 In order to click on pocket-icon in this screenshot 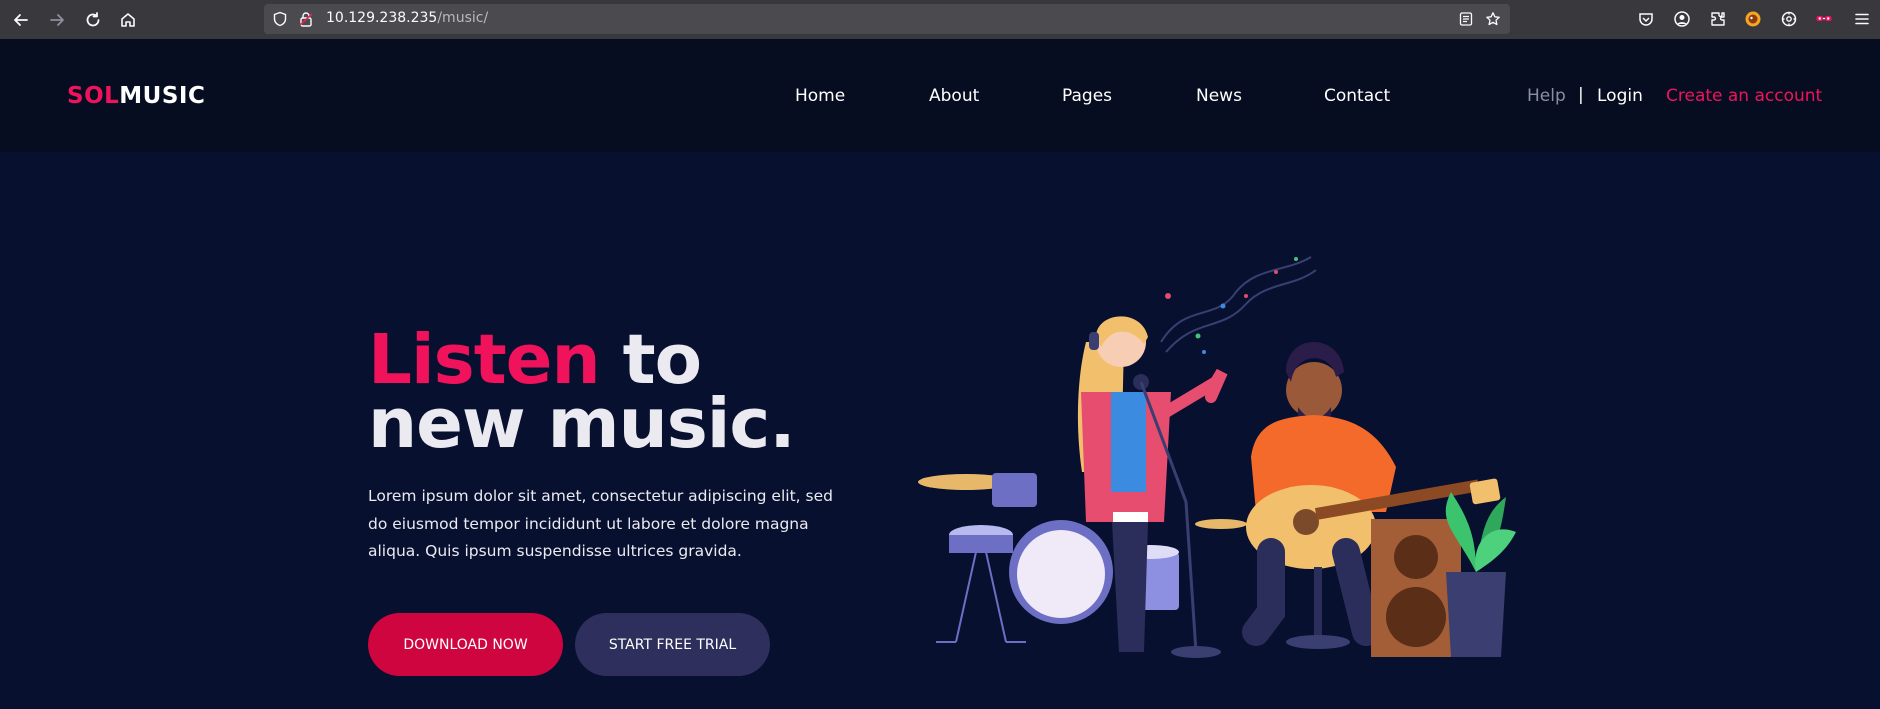, I will do `click(1646, 19)`.